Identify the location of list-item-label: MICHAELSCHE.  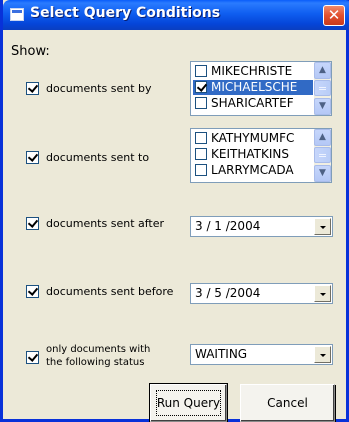
(254, 87).